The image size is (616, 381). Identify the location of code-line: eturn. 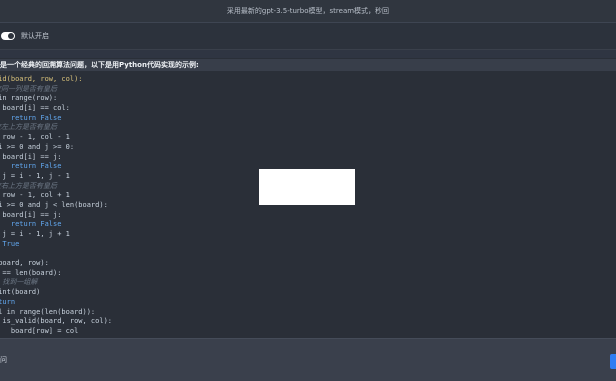
(8, 301).